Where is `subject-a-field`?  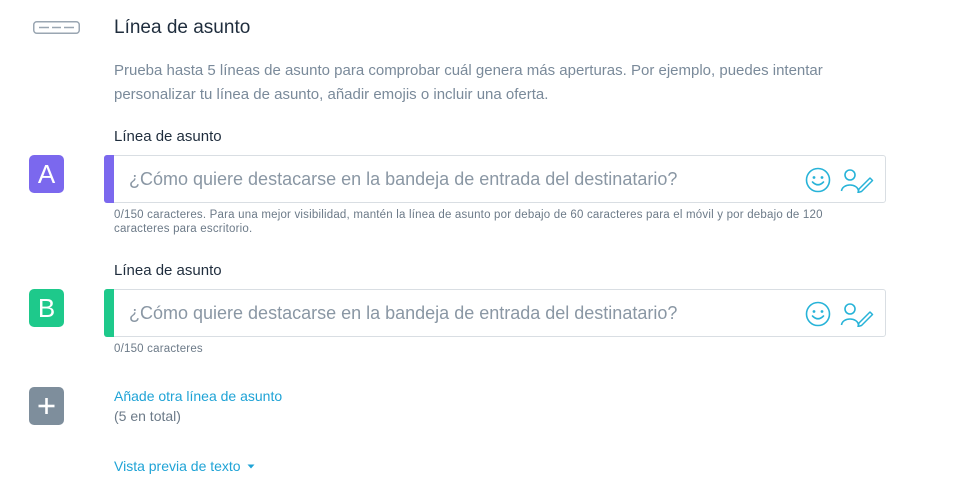 subject-a-field is located at coordinates (495, 179).